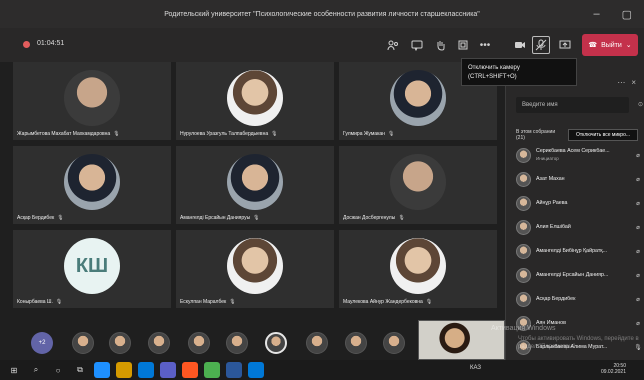  Describe the element at coordinates (618, 14) in the screenshot. I see `window-controls: – ▢` at that location.